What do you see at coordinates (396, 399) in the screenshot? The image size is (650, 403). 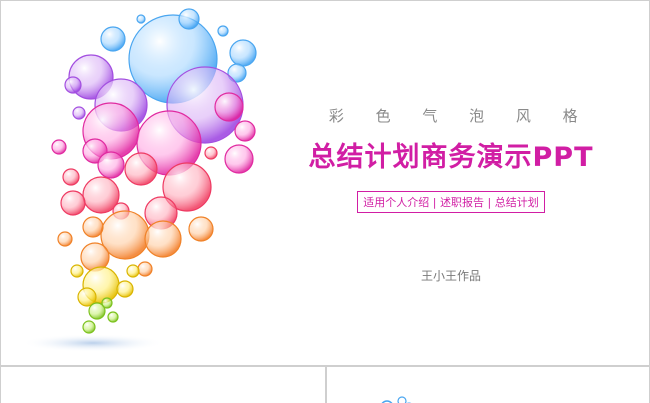 I see `thumbnail-bubble-preview` at bounding box center [396, 399].